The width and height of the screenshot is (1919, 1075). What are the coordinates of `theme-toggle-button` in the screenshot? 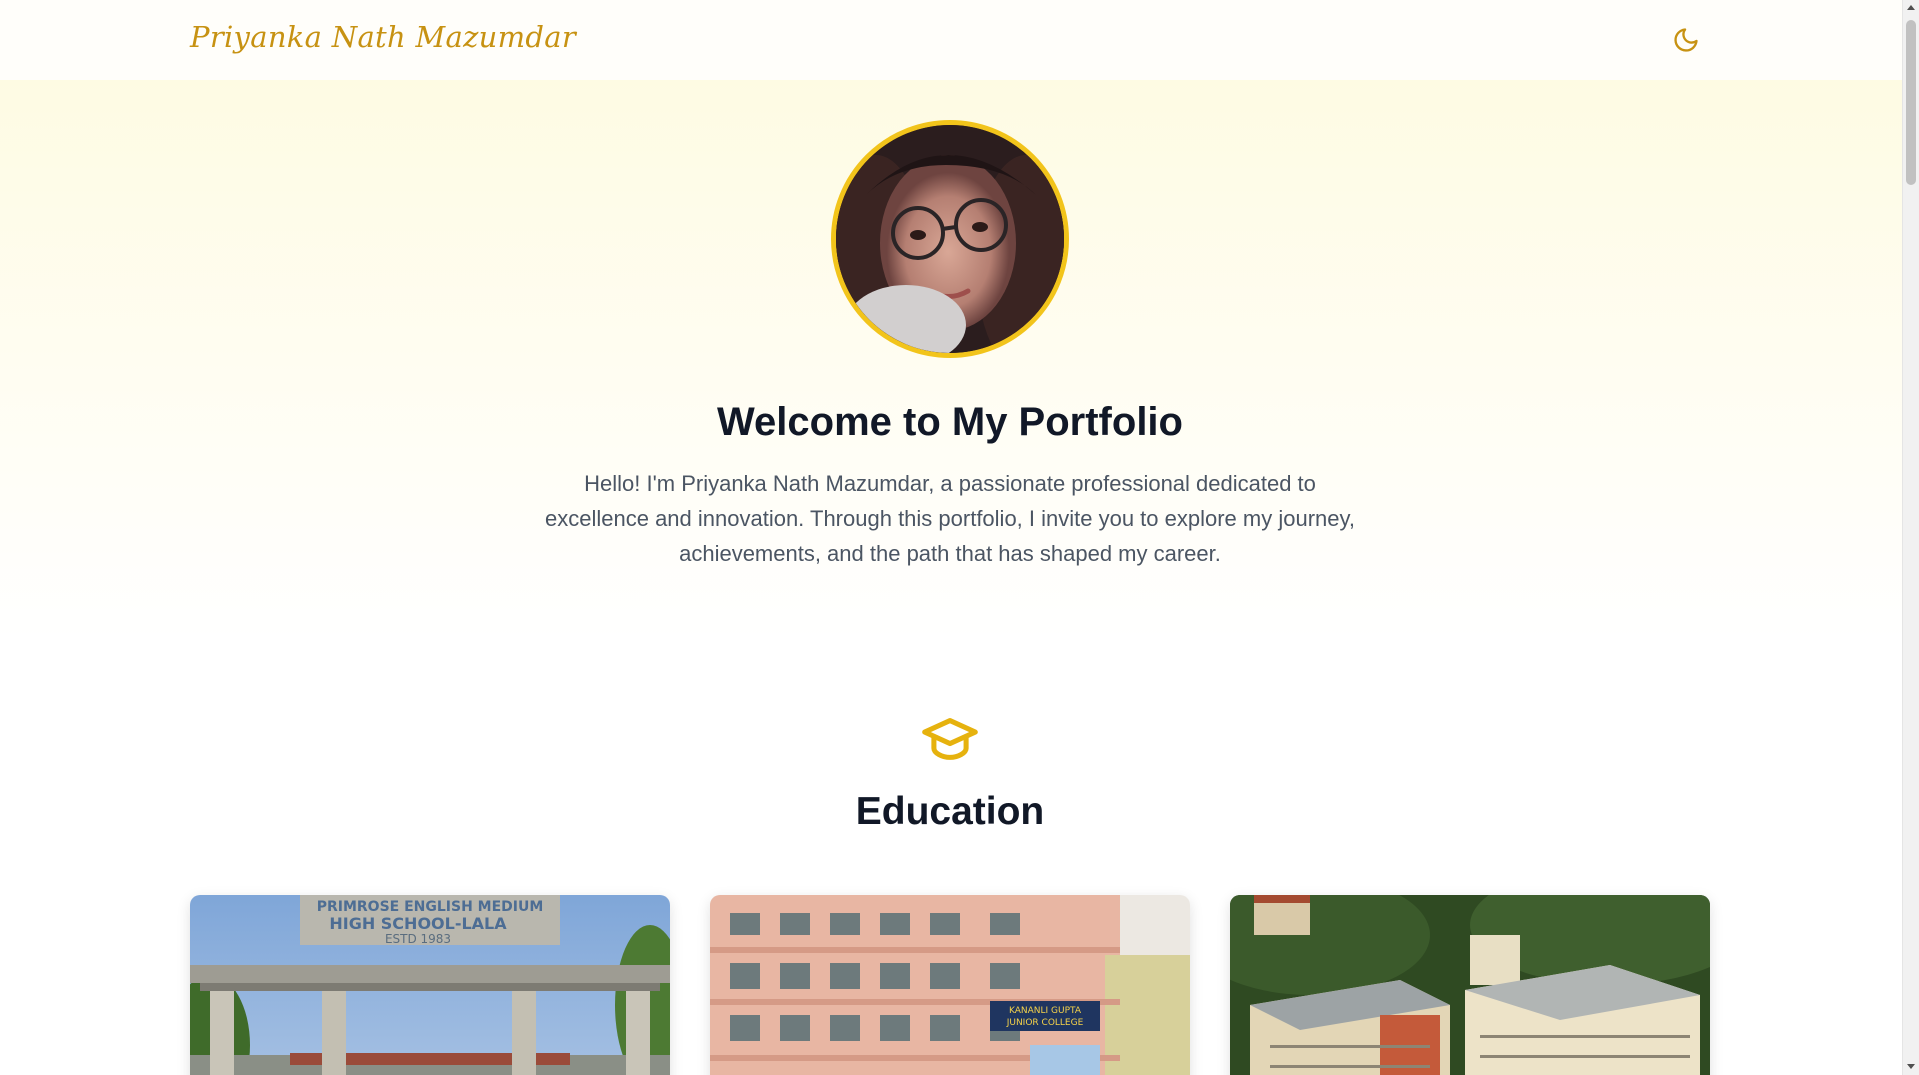 It's located at (1686, 40).